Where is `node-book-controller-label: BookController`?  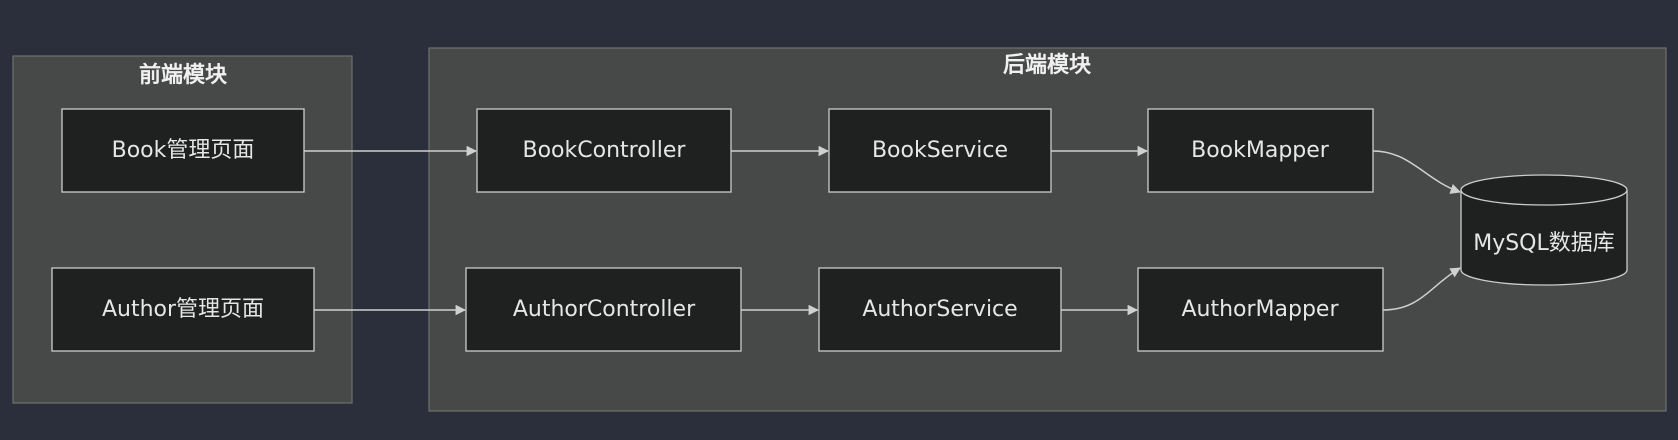
node-book-controller-label: BookController is located at coordinates (605, 150).